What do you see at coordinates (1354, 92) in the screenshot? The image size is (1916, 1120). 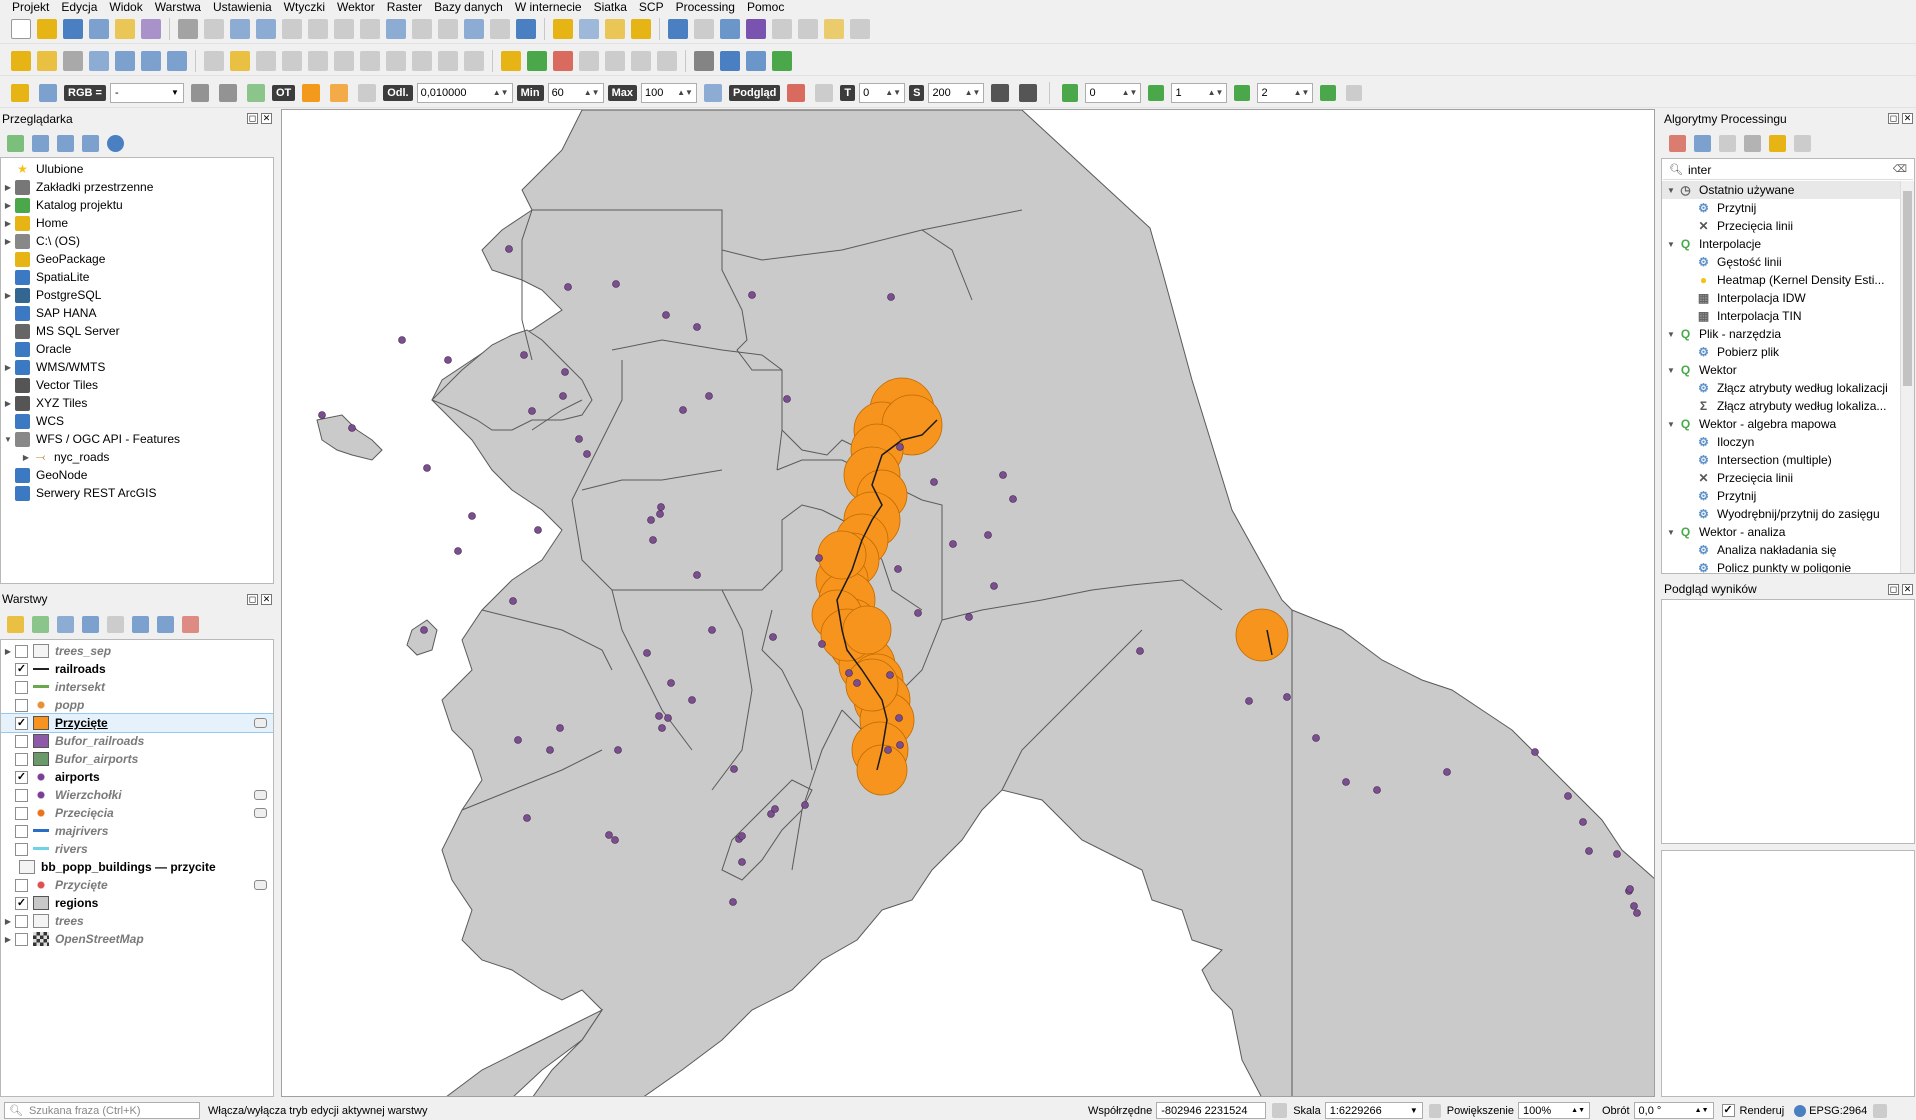 I see `scp-table-icon` at bounding box center [1354, 92].